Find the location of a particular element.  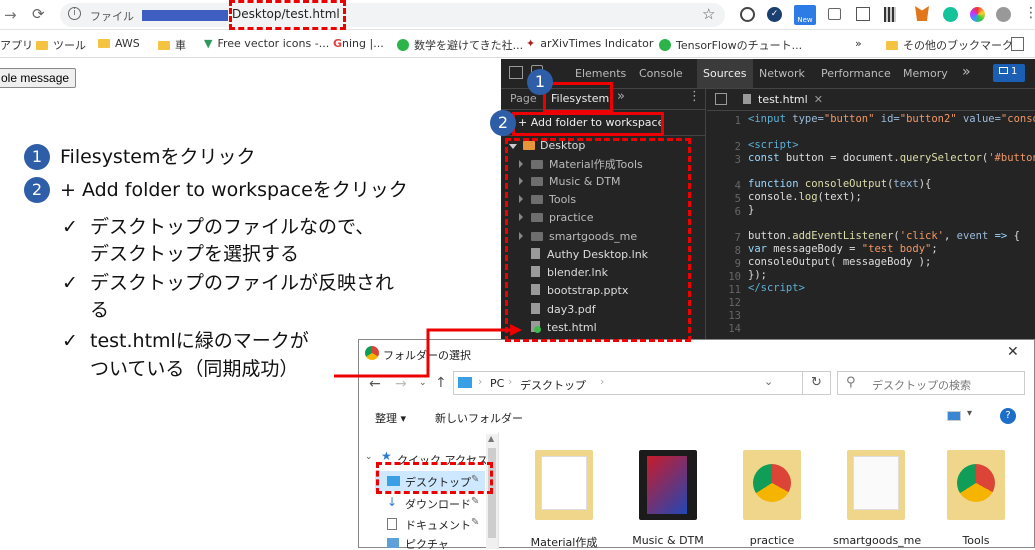

step-number-badge: 2 is located at coordinates (503, 123).